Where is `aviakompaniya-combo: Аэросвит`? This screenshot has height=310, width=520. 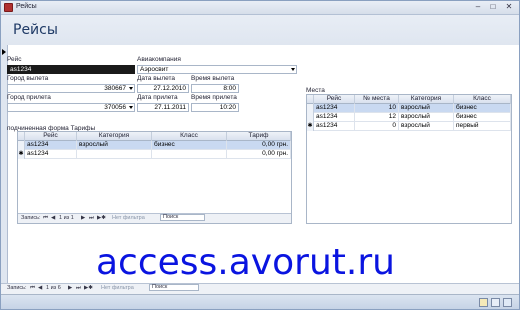
aviakompaniya-combo: Аэросвит is located at coordinates (217, 69).